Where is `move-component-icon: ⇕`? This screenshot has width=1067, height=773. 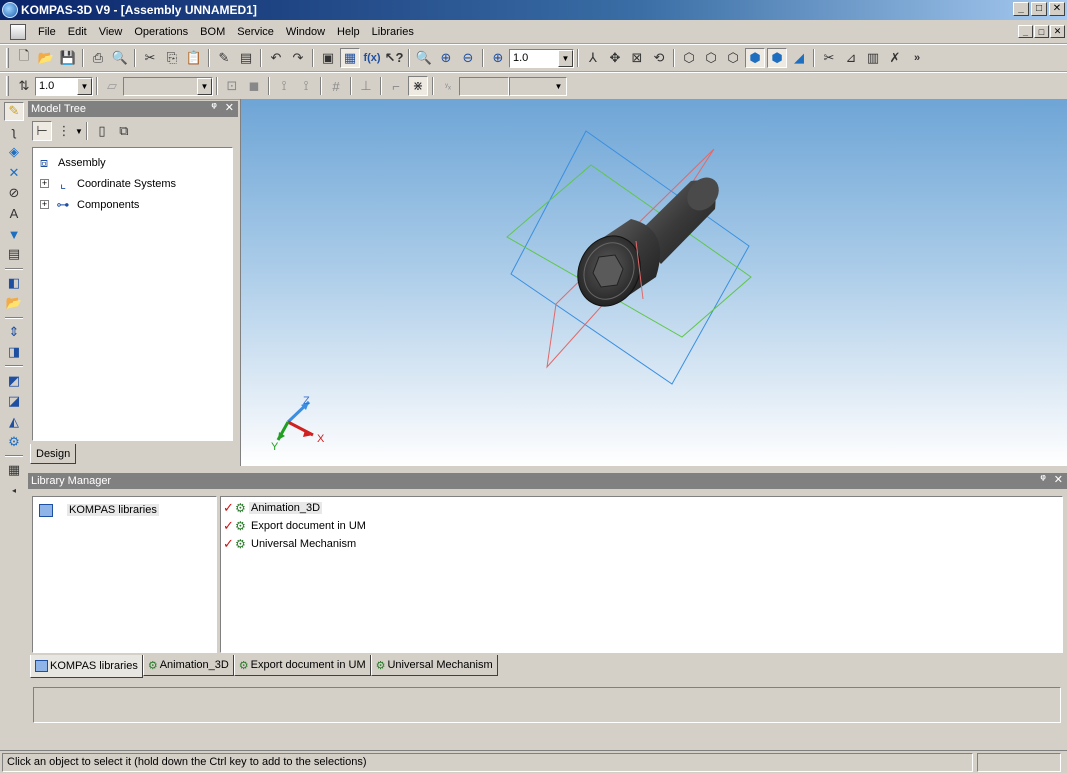 move-component-icon: ⇕ is located at coordinates (14, 332).